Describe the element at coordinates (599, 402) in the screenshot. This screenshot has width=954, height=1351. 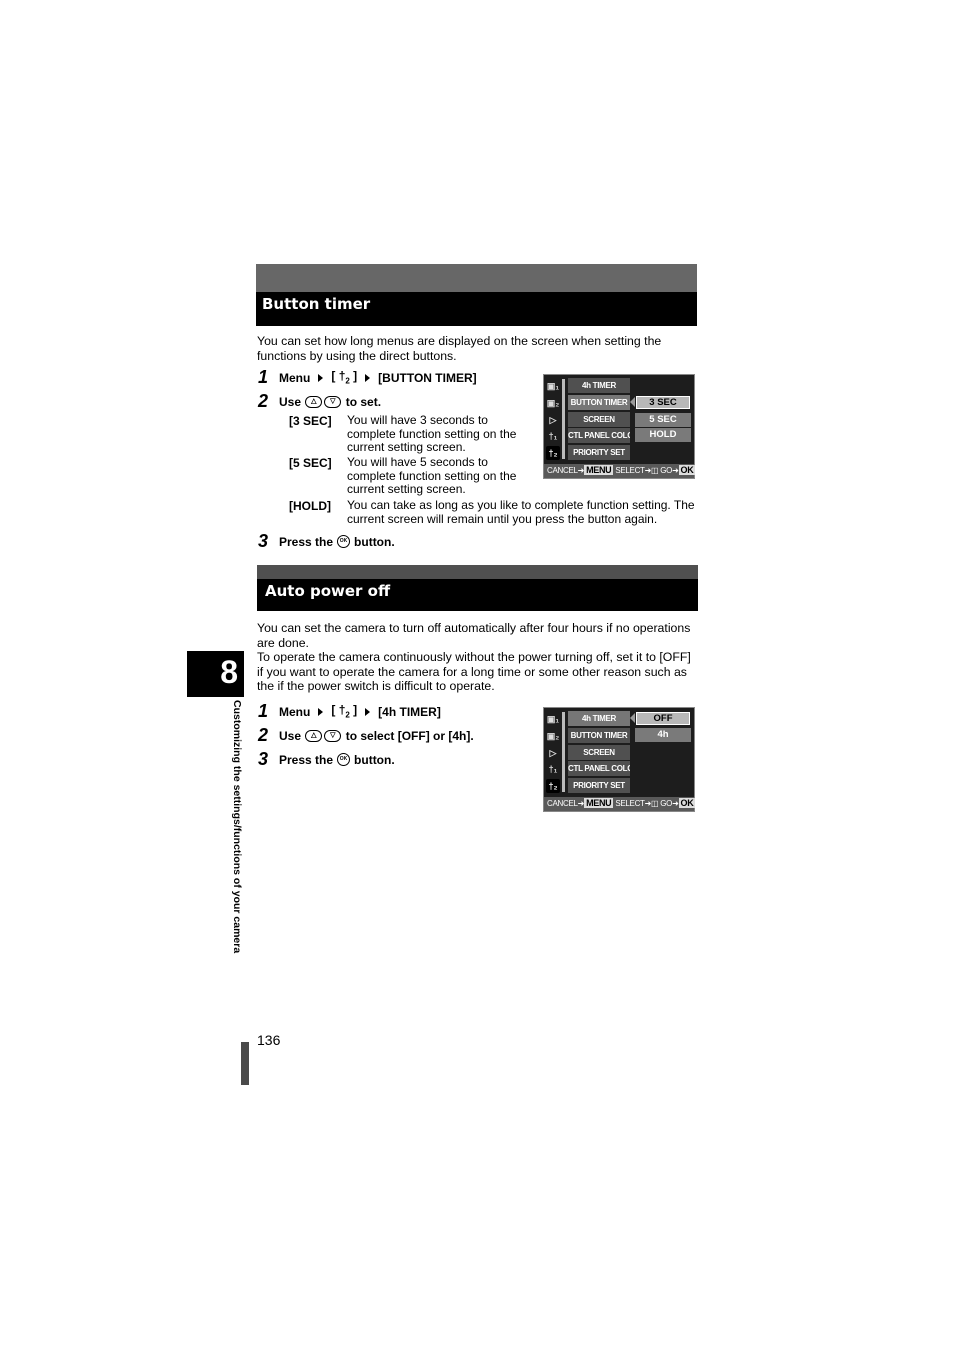
I see `menu-item-selected: BUTTON TIMER` at that location.